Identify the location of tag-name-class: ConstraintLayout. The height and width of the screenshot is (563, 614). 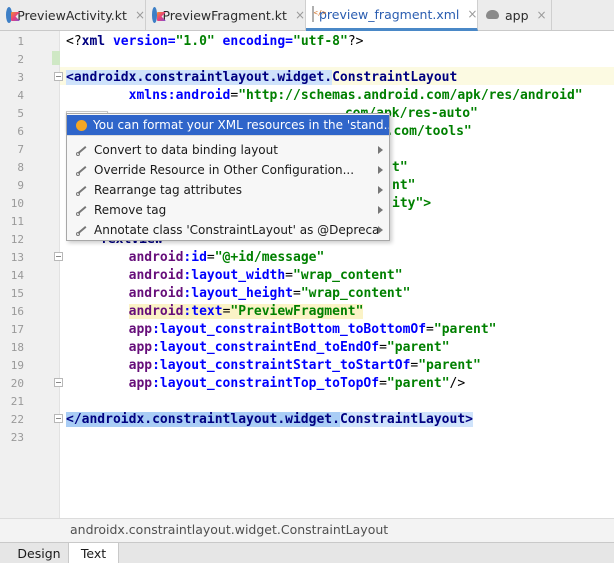
(402, 419).